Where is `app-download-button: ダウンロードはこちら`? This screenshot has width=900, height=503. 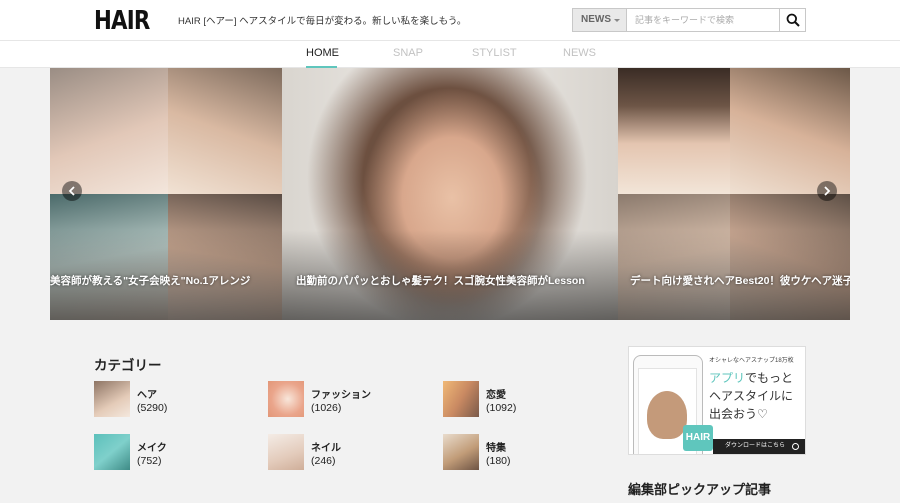 app-download-button: ダウンロードはこちら is located at coordinates (759, 446).